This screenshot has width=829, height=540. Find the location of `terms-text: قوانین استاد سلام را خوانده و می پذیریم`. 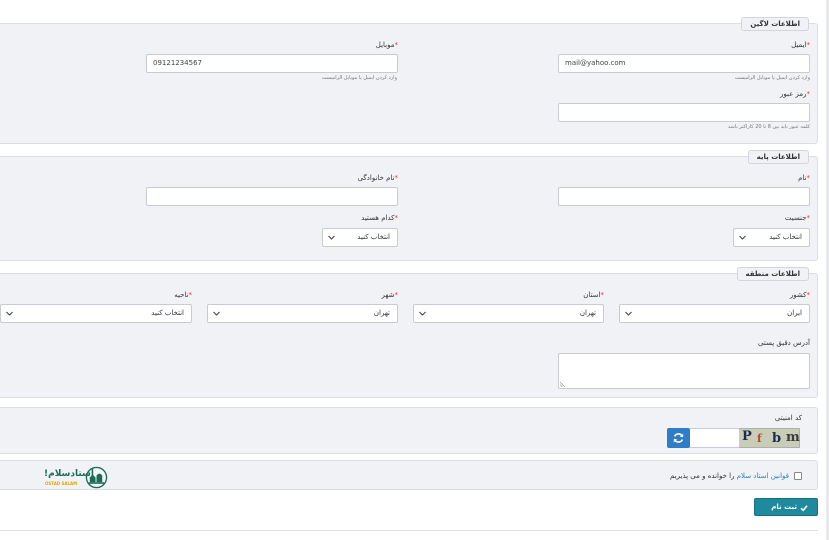

terms-text: قوانین استاد سلام را خوانده و می پذیریم is located at coordinates (729, 476).